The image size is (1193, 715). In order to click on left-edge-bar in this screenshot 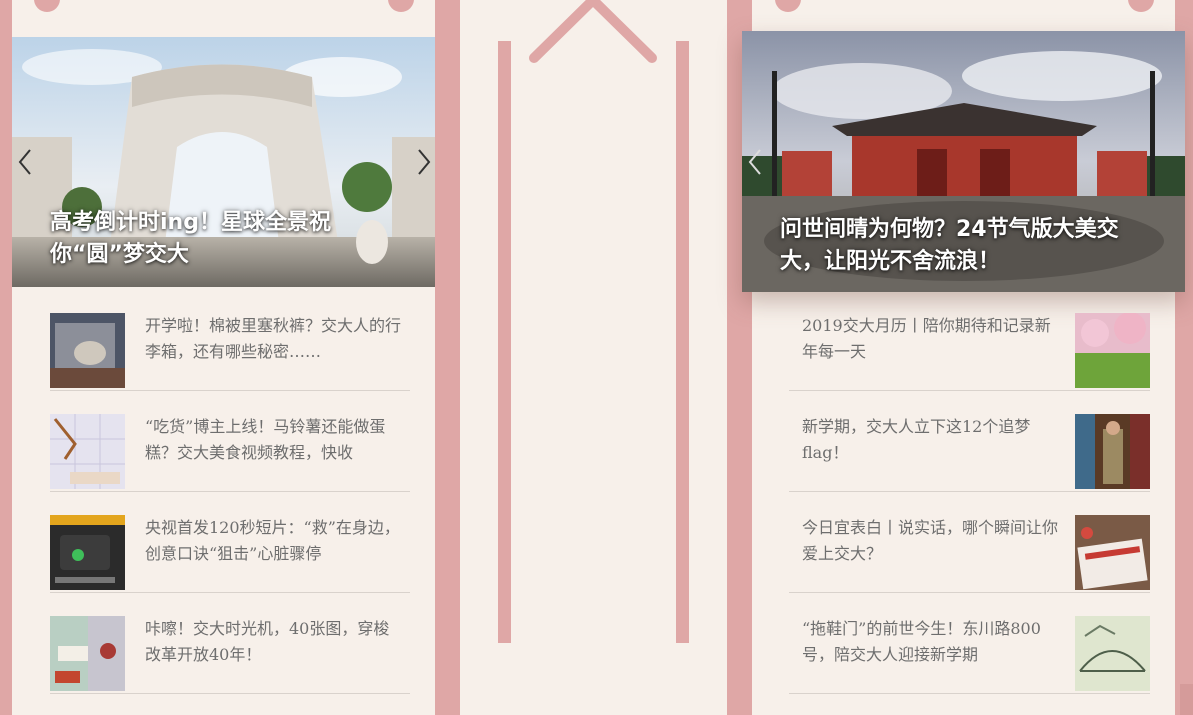, I will do `click(6, 357)`.